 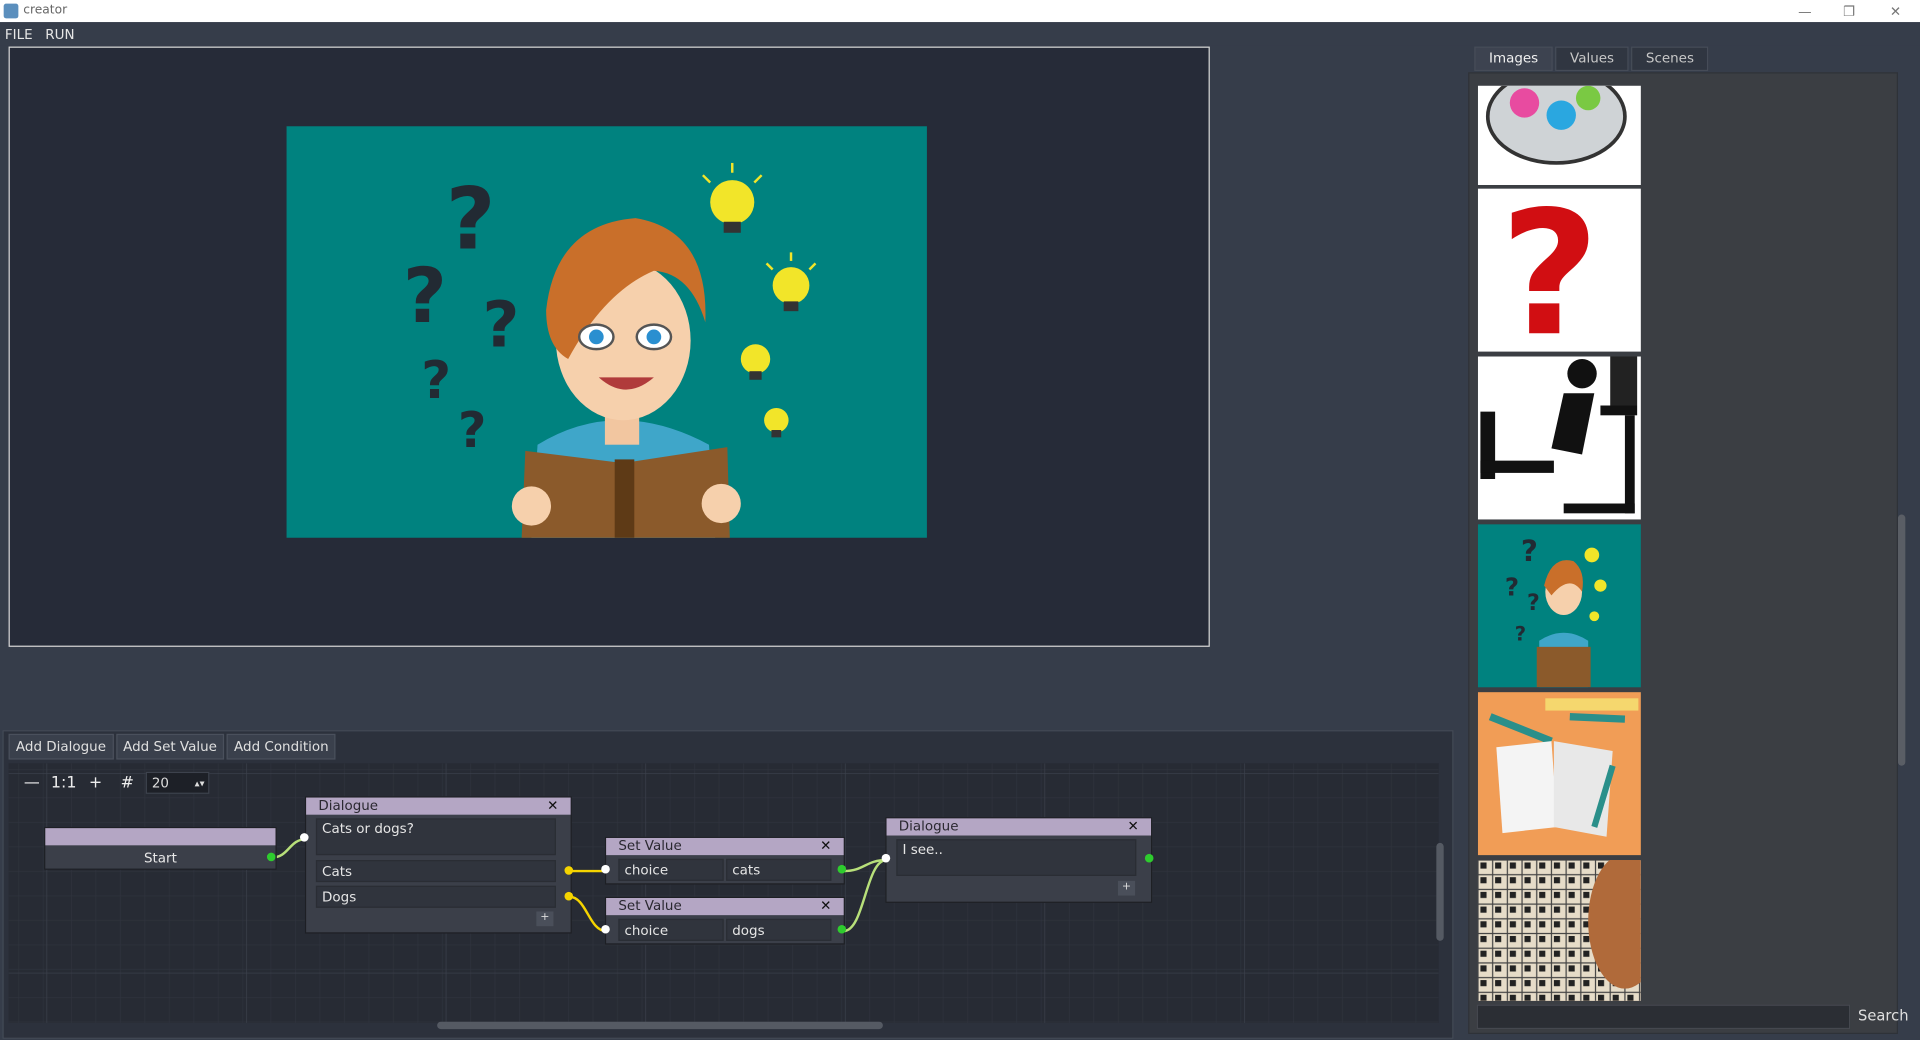 I want to click on image-thumb-quiz, so click(x=1559, y=135).